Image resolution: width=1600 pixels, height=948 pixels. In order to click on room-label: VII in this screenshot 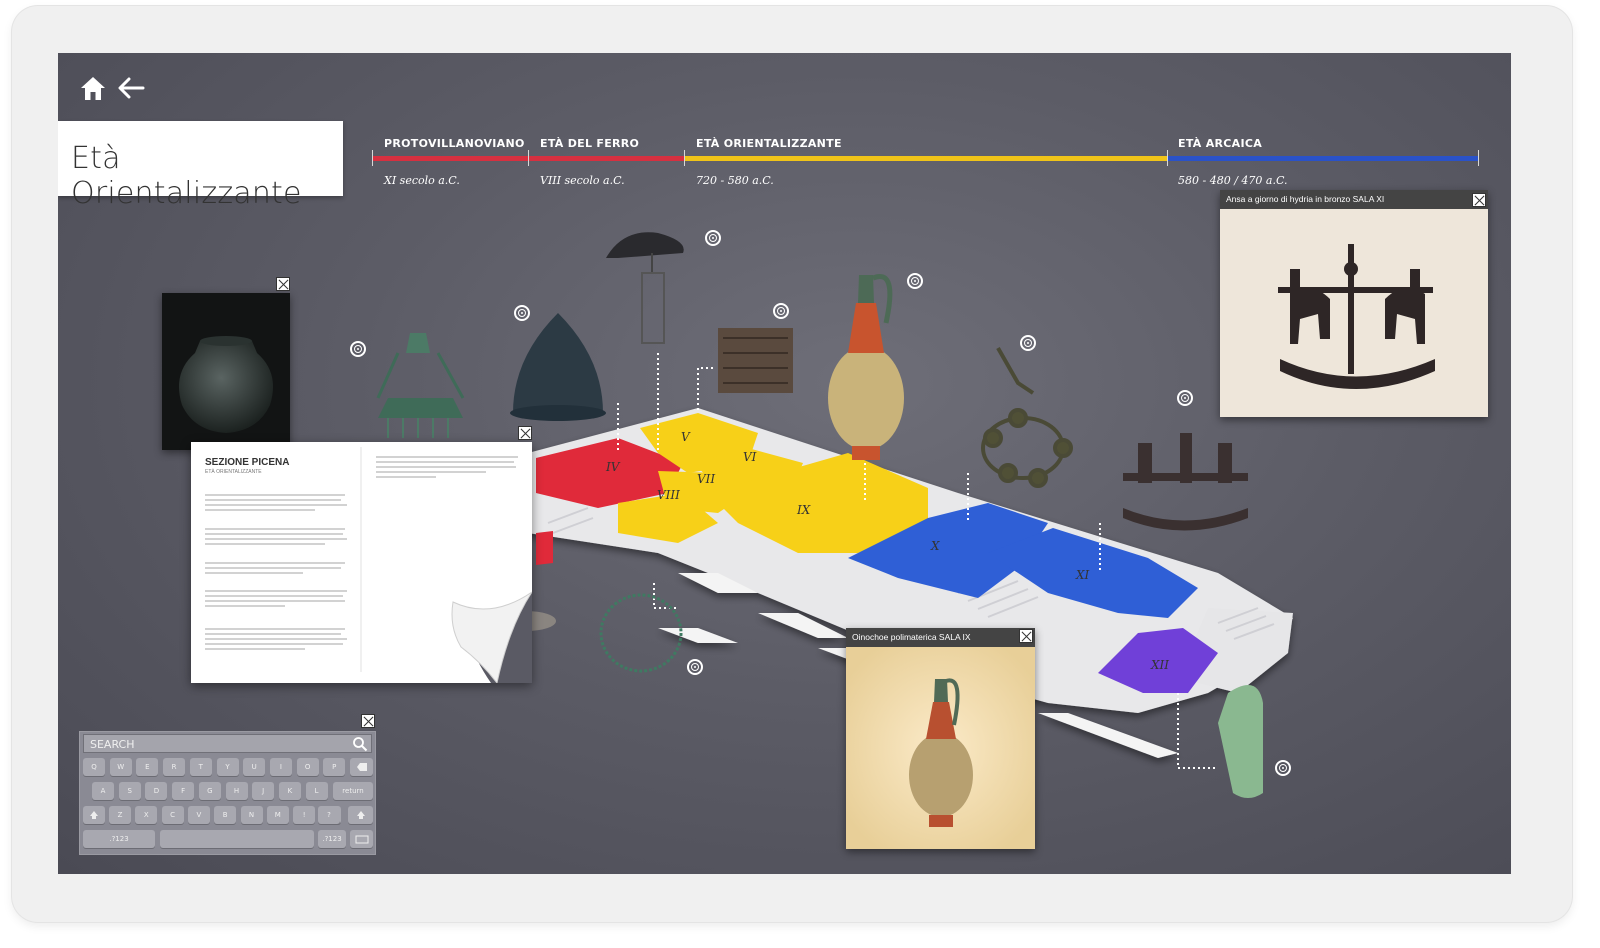, I will do `click(706, 479)`.